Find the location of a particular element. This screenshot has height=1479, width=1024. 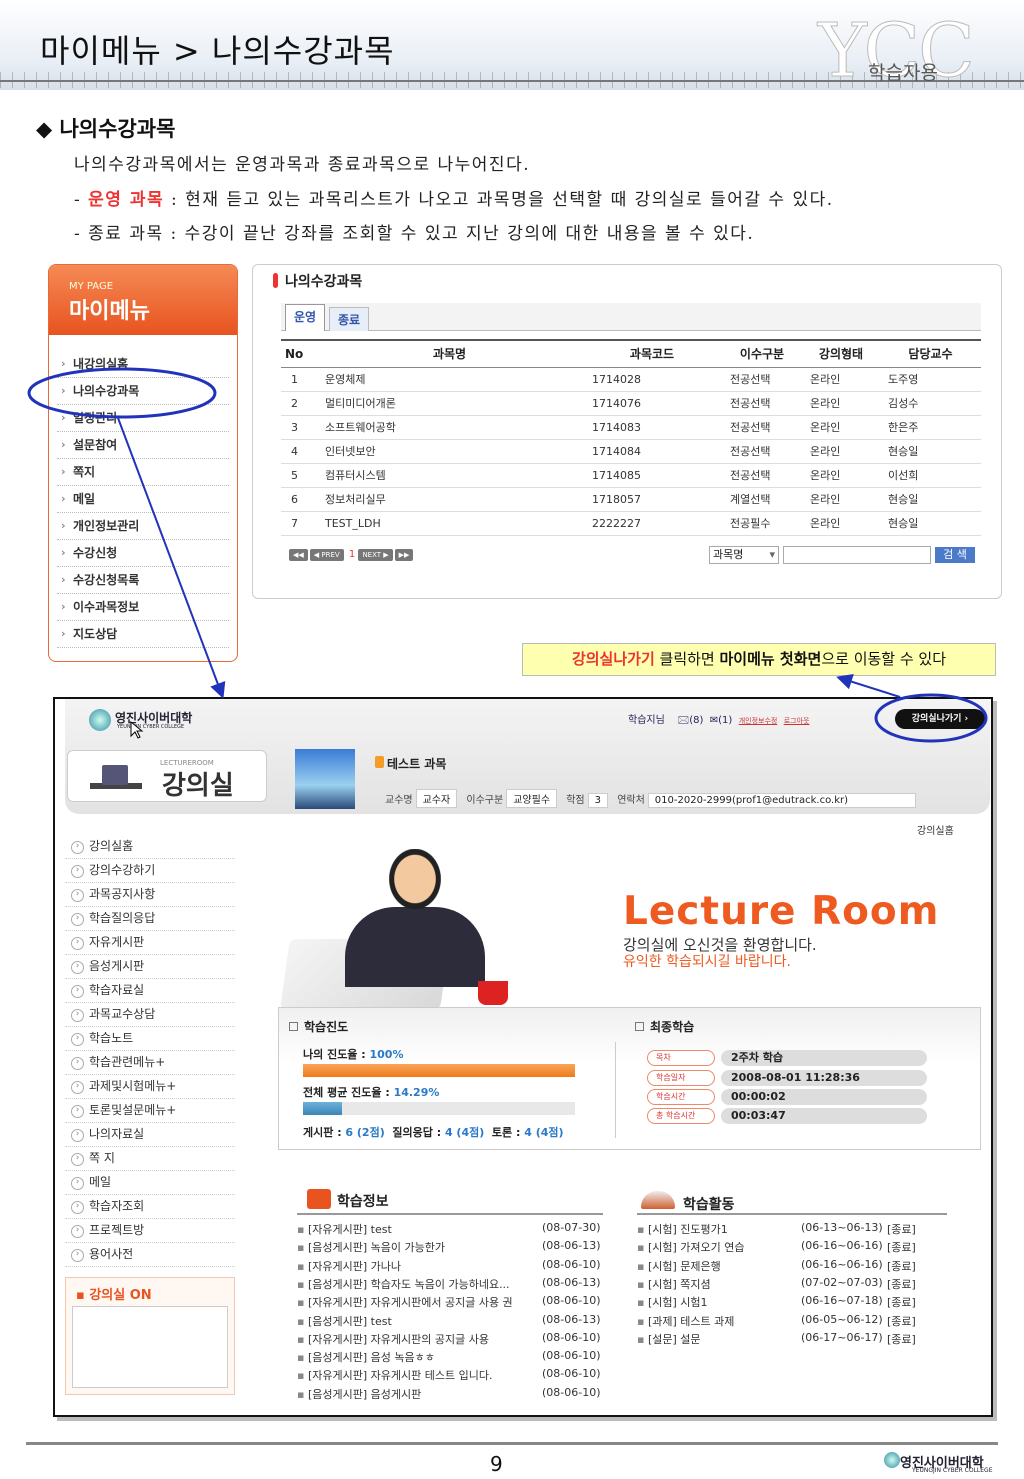

annotation-arrow-up is located at coordinates (868, 685).